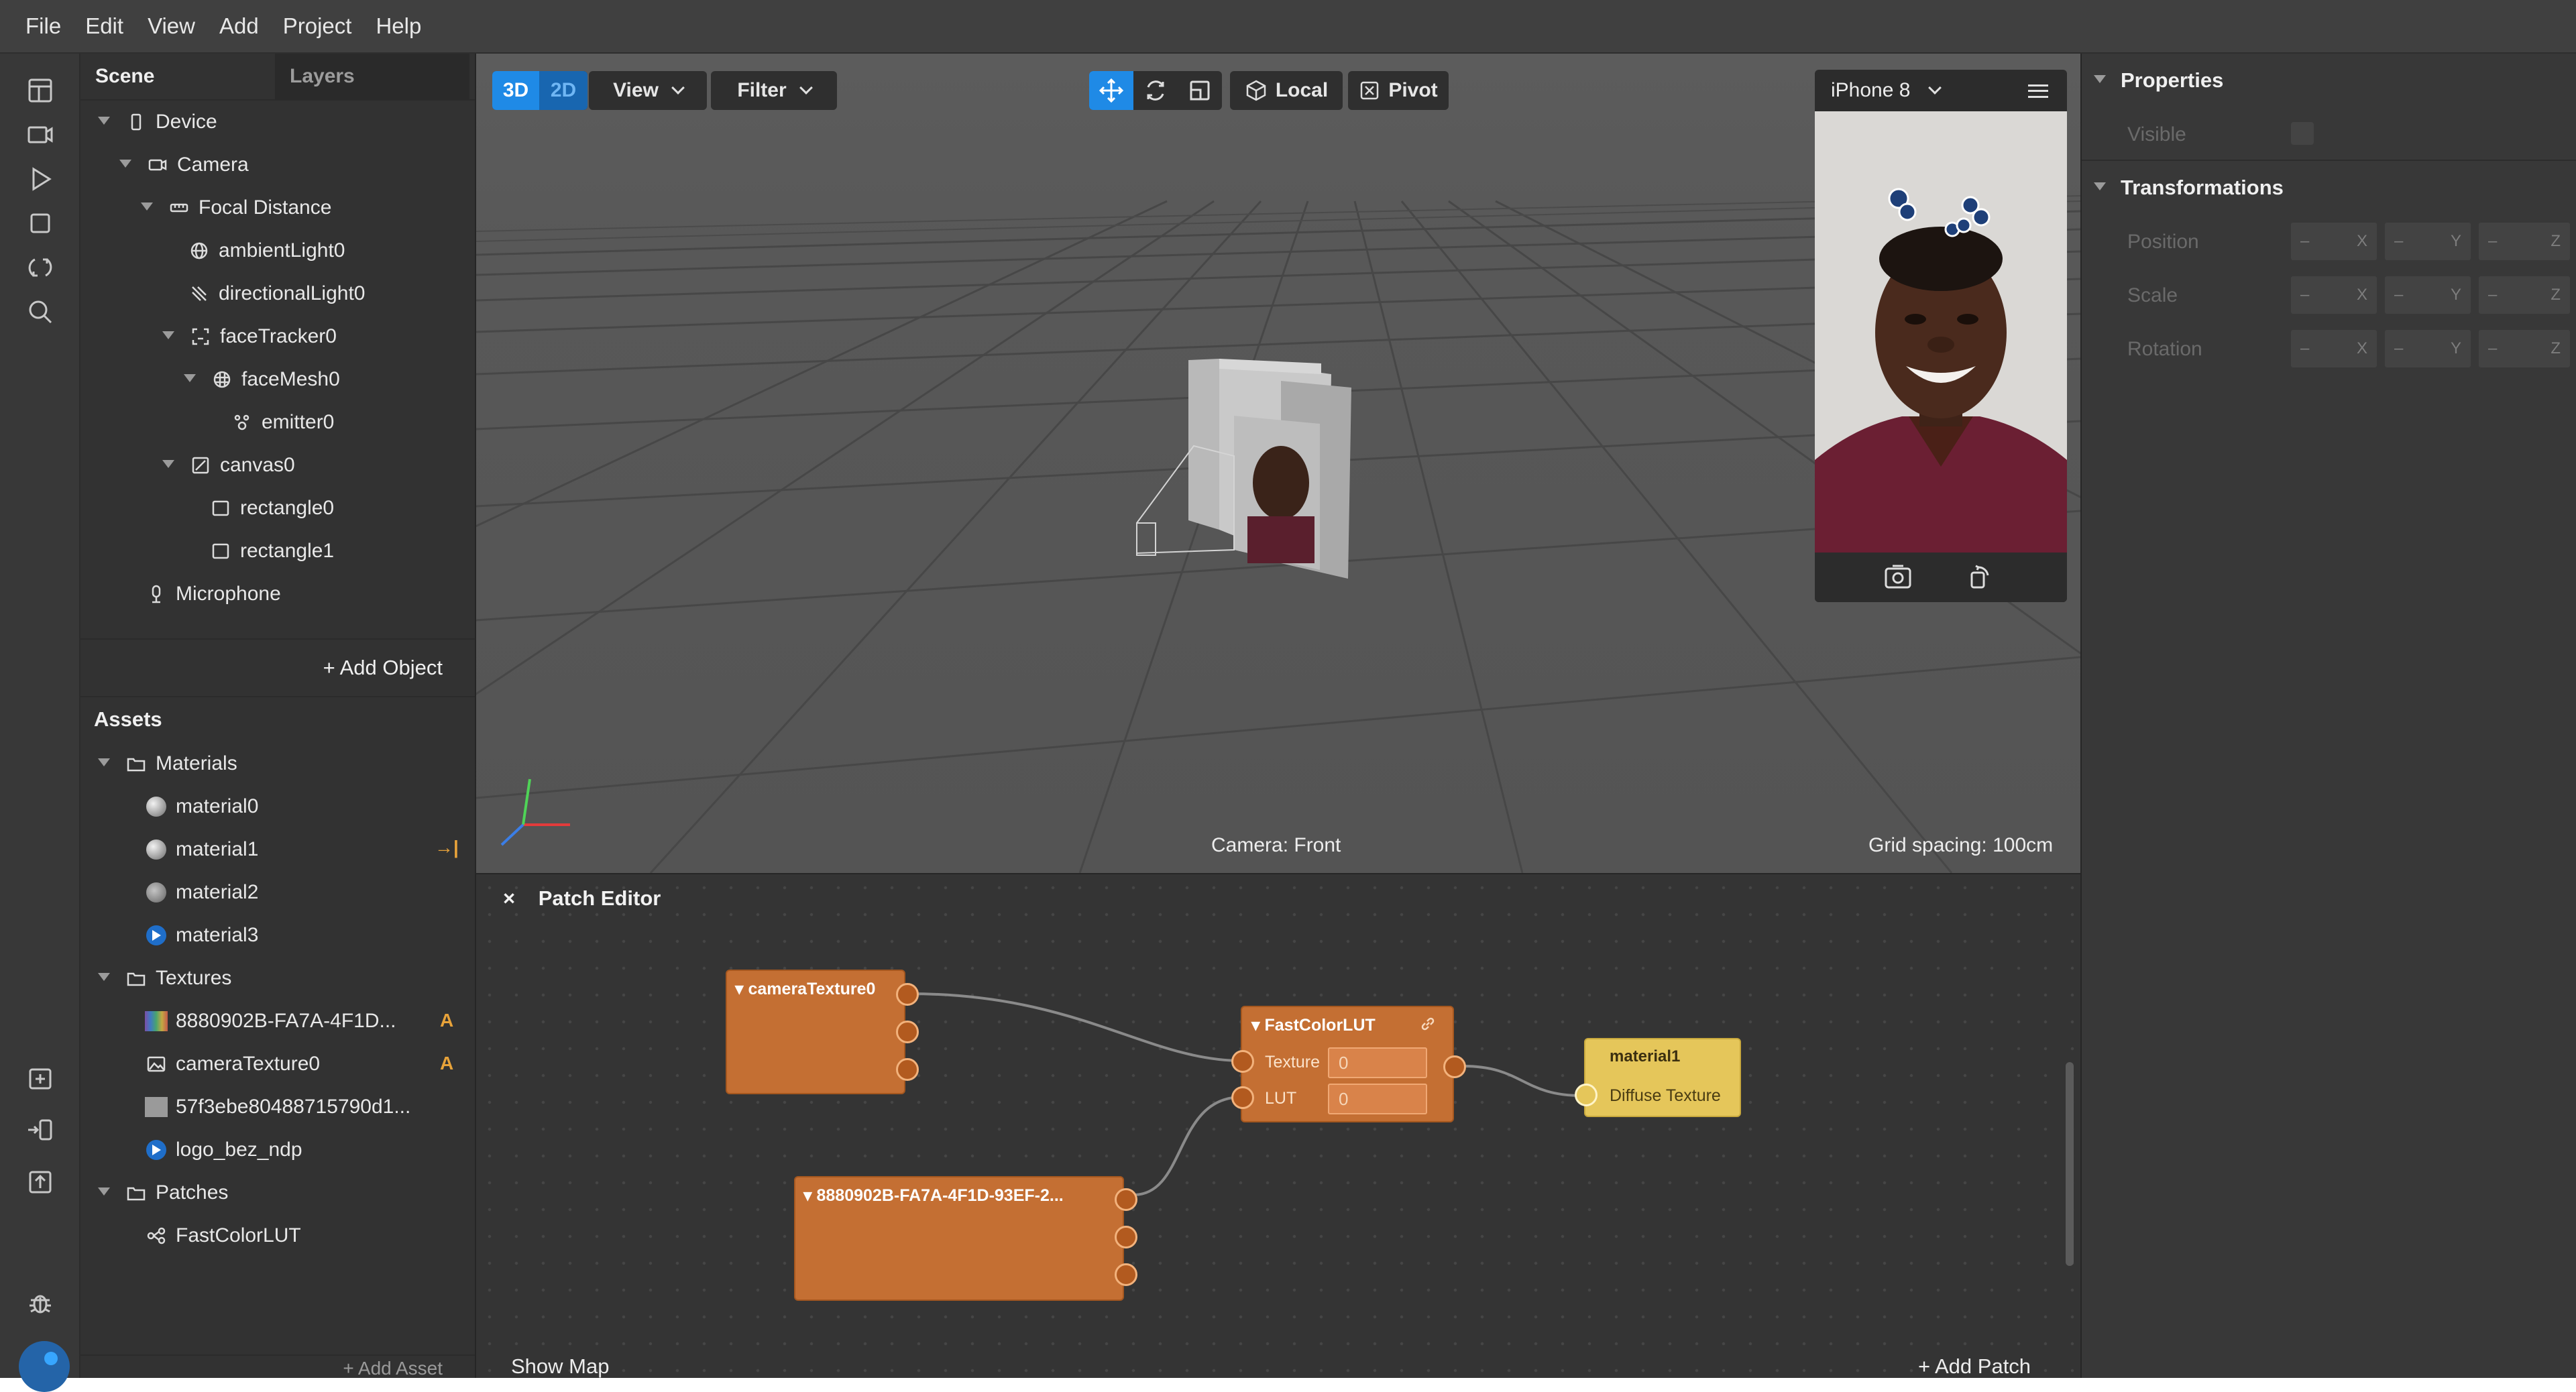 This screenshot has width=2576, height=1392. Describe the element at coordinates (1398, 90) in the screenshot. I see `pivot-toggle: Pivot` at that location.